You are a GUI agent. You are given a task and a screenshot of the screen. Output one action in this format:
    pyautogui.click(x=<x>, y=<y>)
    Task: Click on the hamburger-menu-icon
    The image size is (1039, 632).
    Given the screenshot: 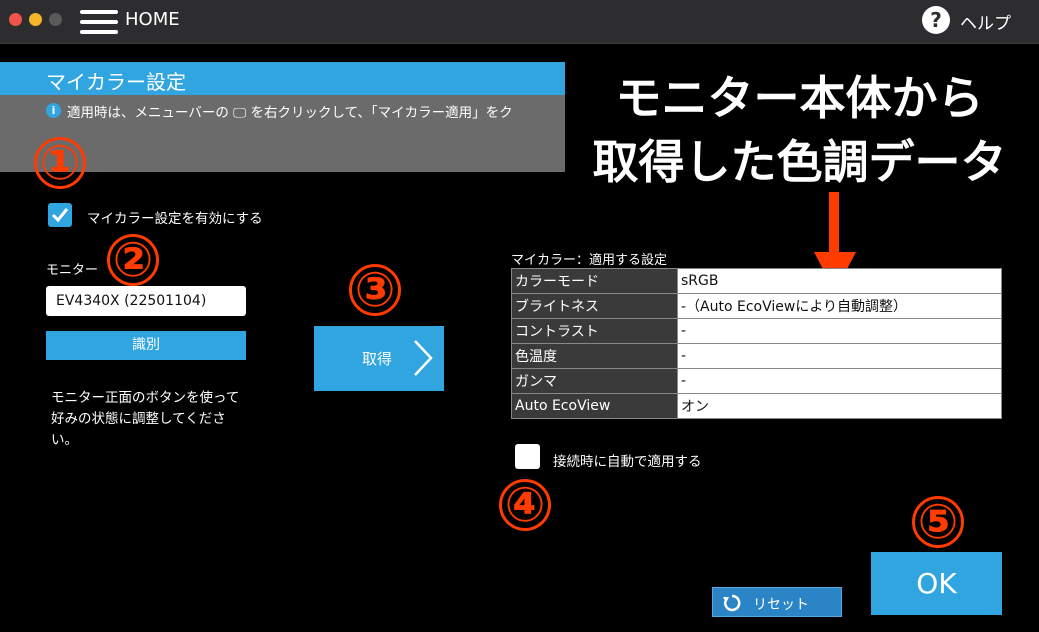 What is the action you would take?
    pyautogui.click(x=99, y=22)
    